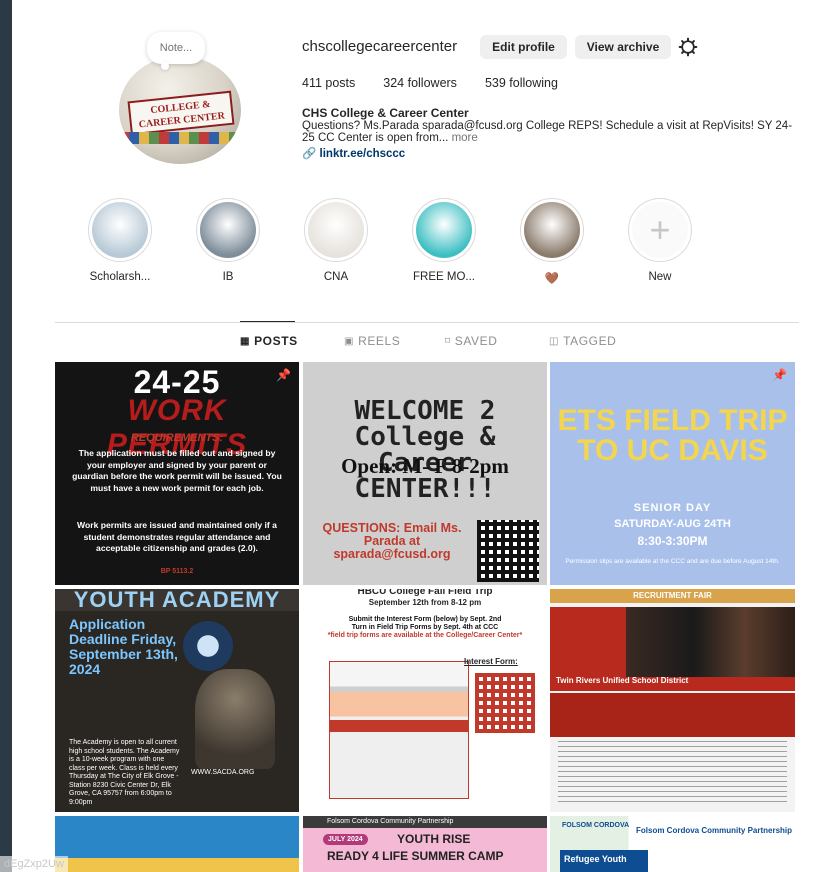 This screenshot has width=816, height=872. What do you see at coordinates (427, 322) in the screenshot?
I see `tabs-divider` at bounding box center [427, 322].